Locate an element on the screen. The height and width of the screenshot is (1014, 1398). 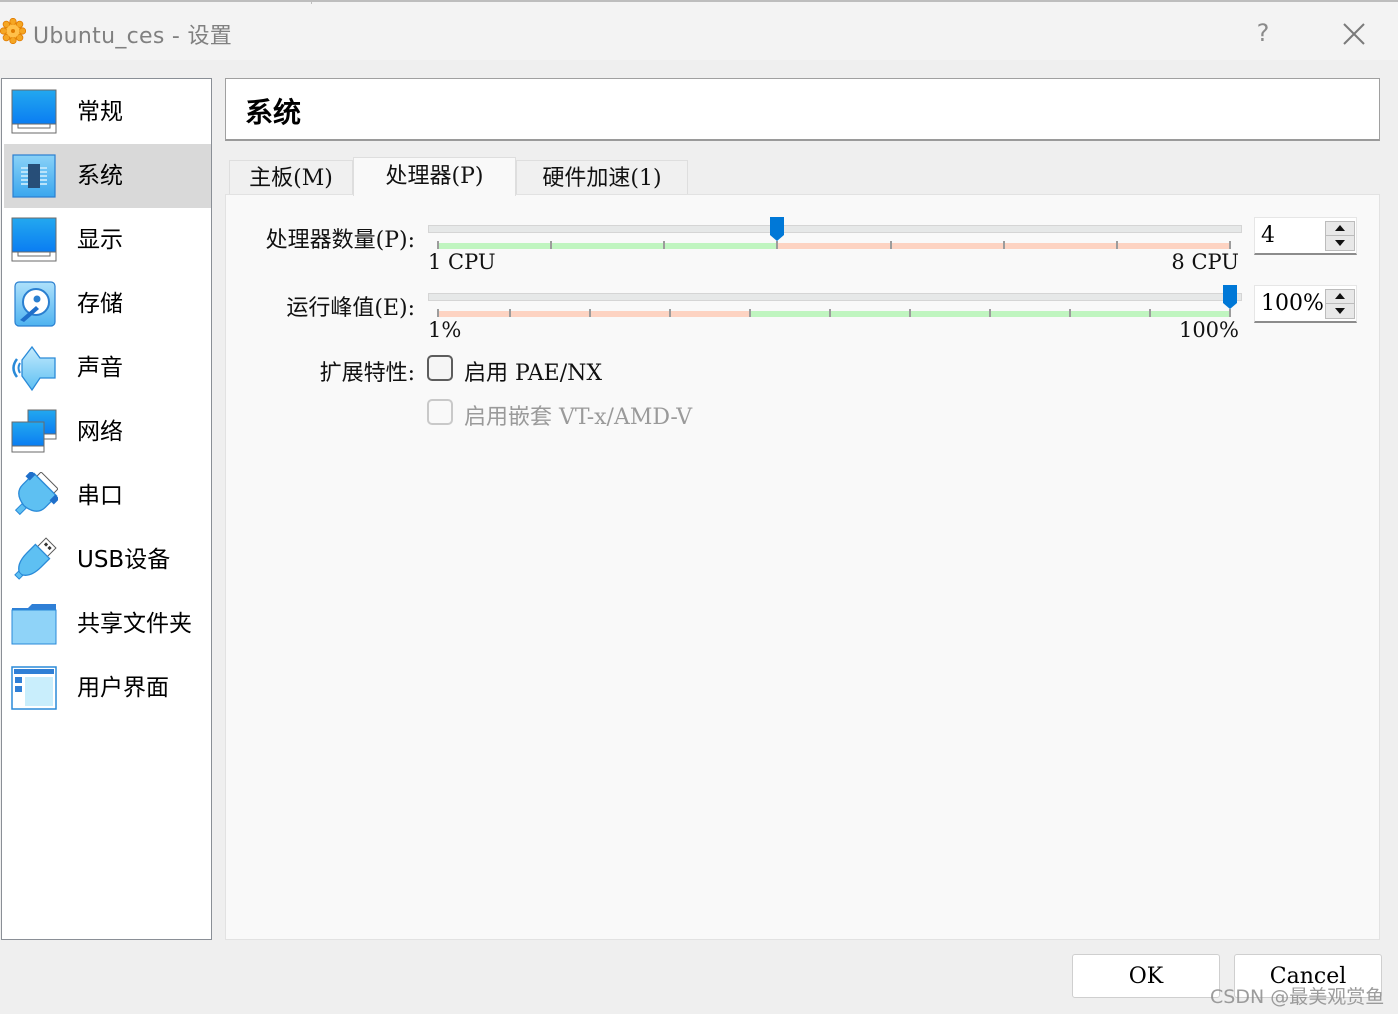
tab-motherboard: 主板(M) is located at coordinates (291, 178).